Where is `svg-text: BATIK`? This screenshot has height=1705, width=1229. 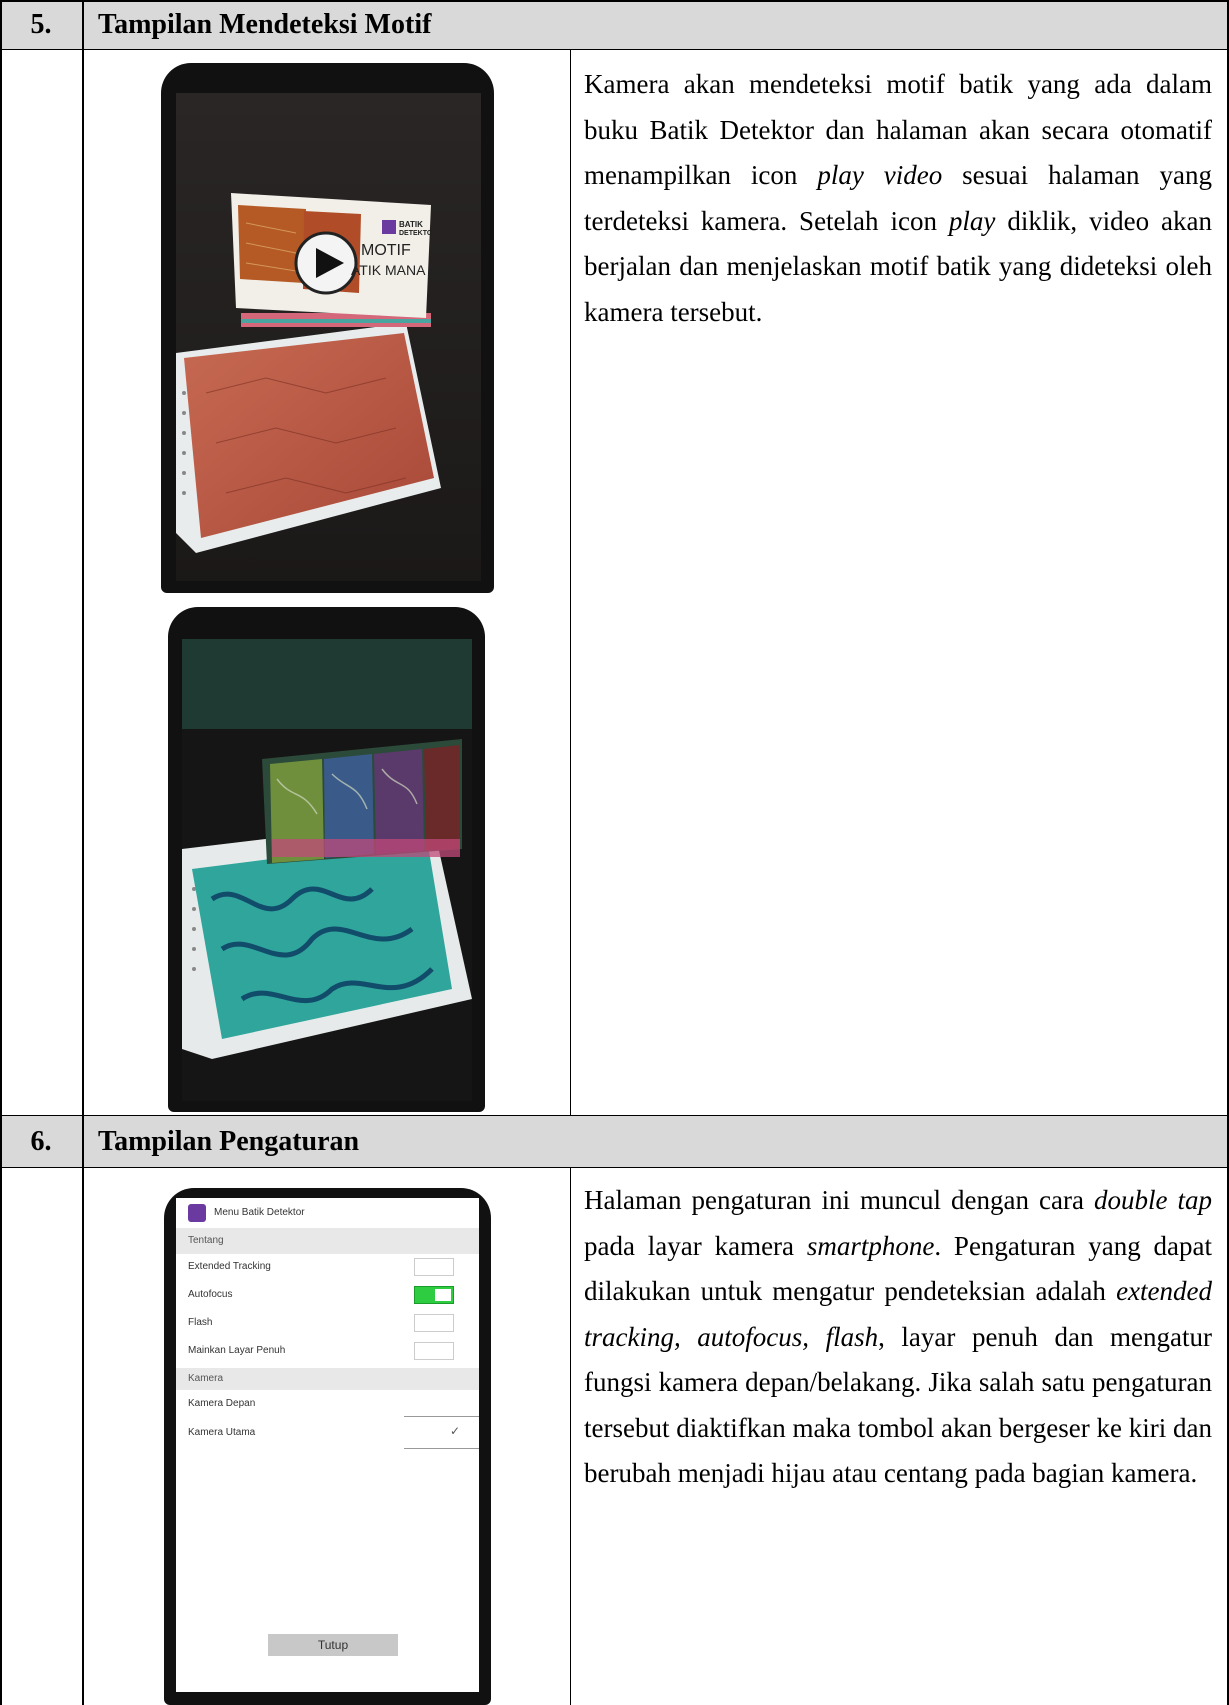
svg-text: BATIK is located at coordinates (411, 224).